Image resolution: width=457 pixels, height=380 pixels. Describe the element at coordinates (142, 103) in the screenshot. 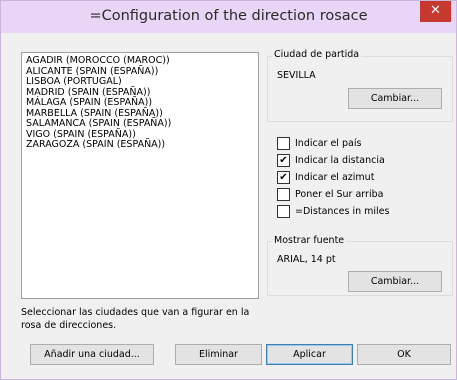

I see `list-item: MÁLAGA (SPAIN (ESPAÑA))` at that location.